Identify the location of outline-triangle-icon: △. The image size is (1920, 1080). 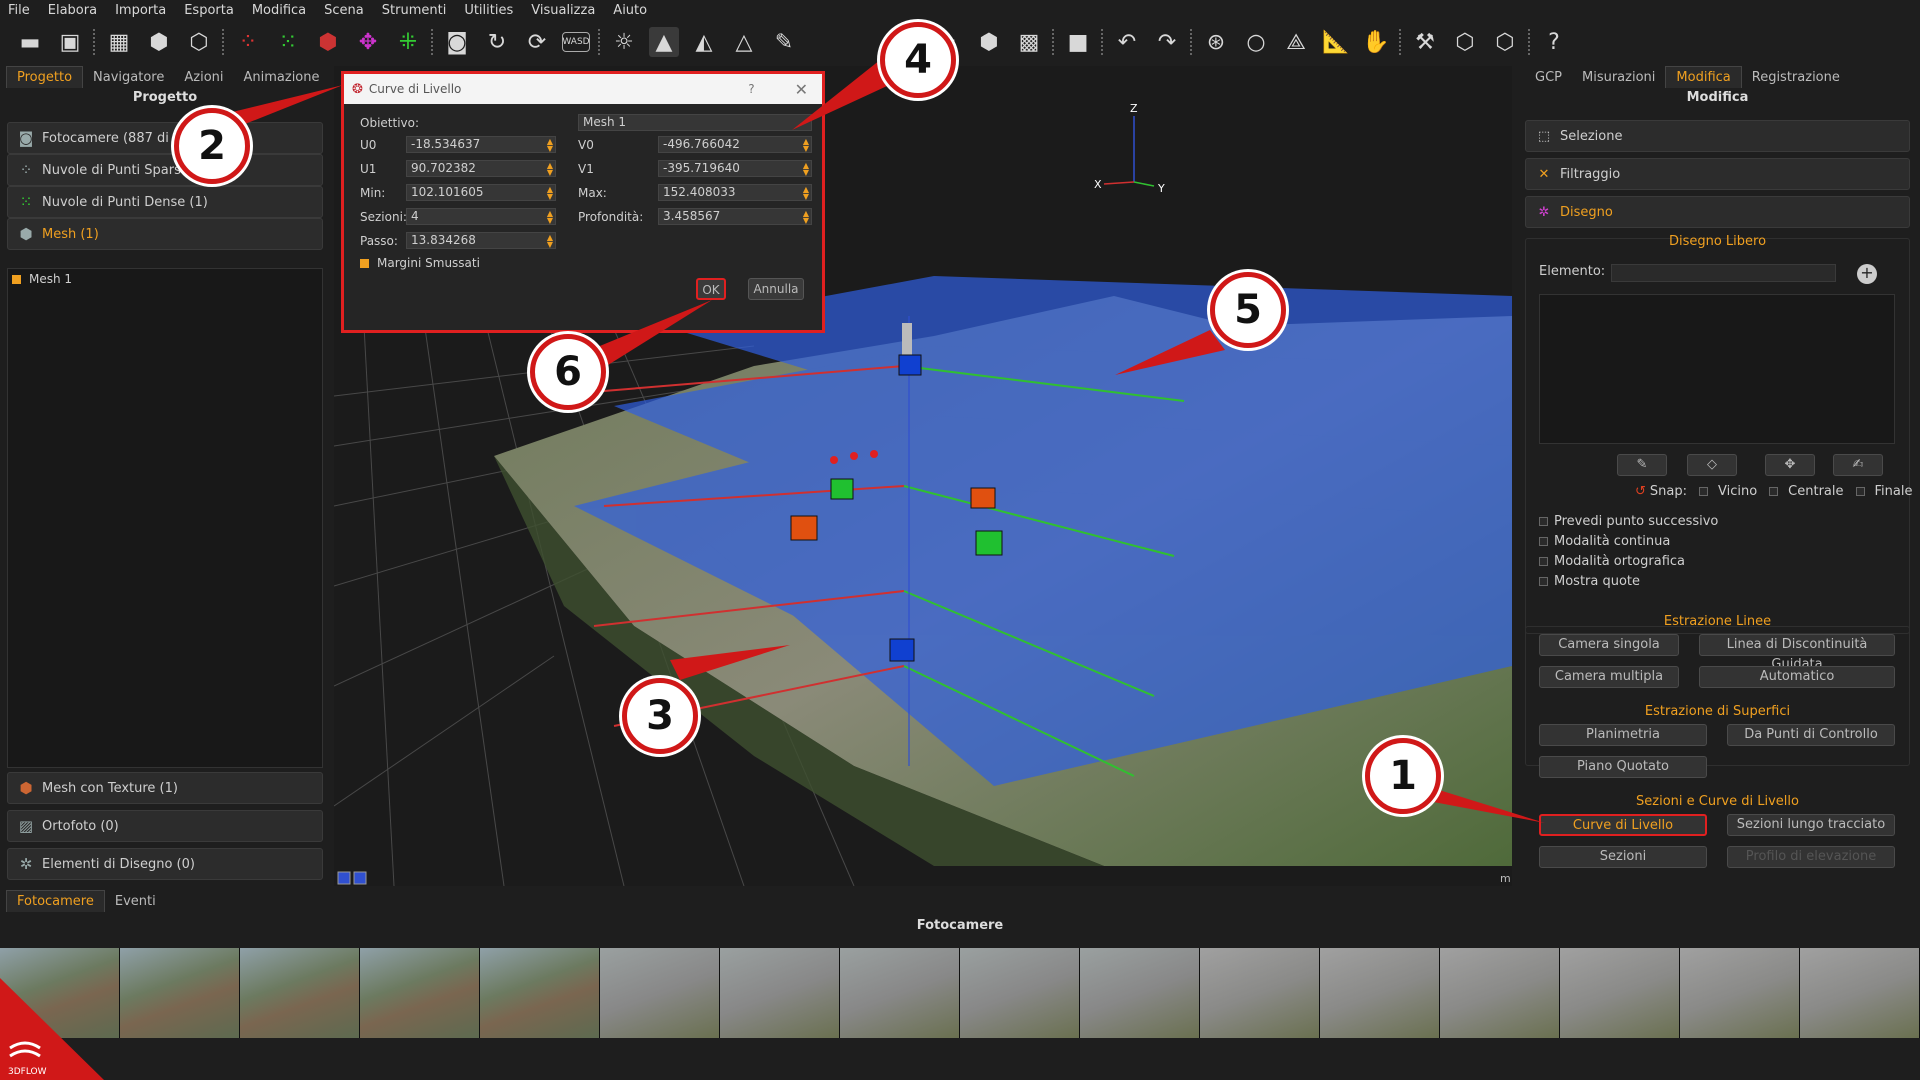
(744, 42).